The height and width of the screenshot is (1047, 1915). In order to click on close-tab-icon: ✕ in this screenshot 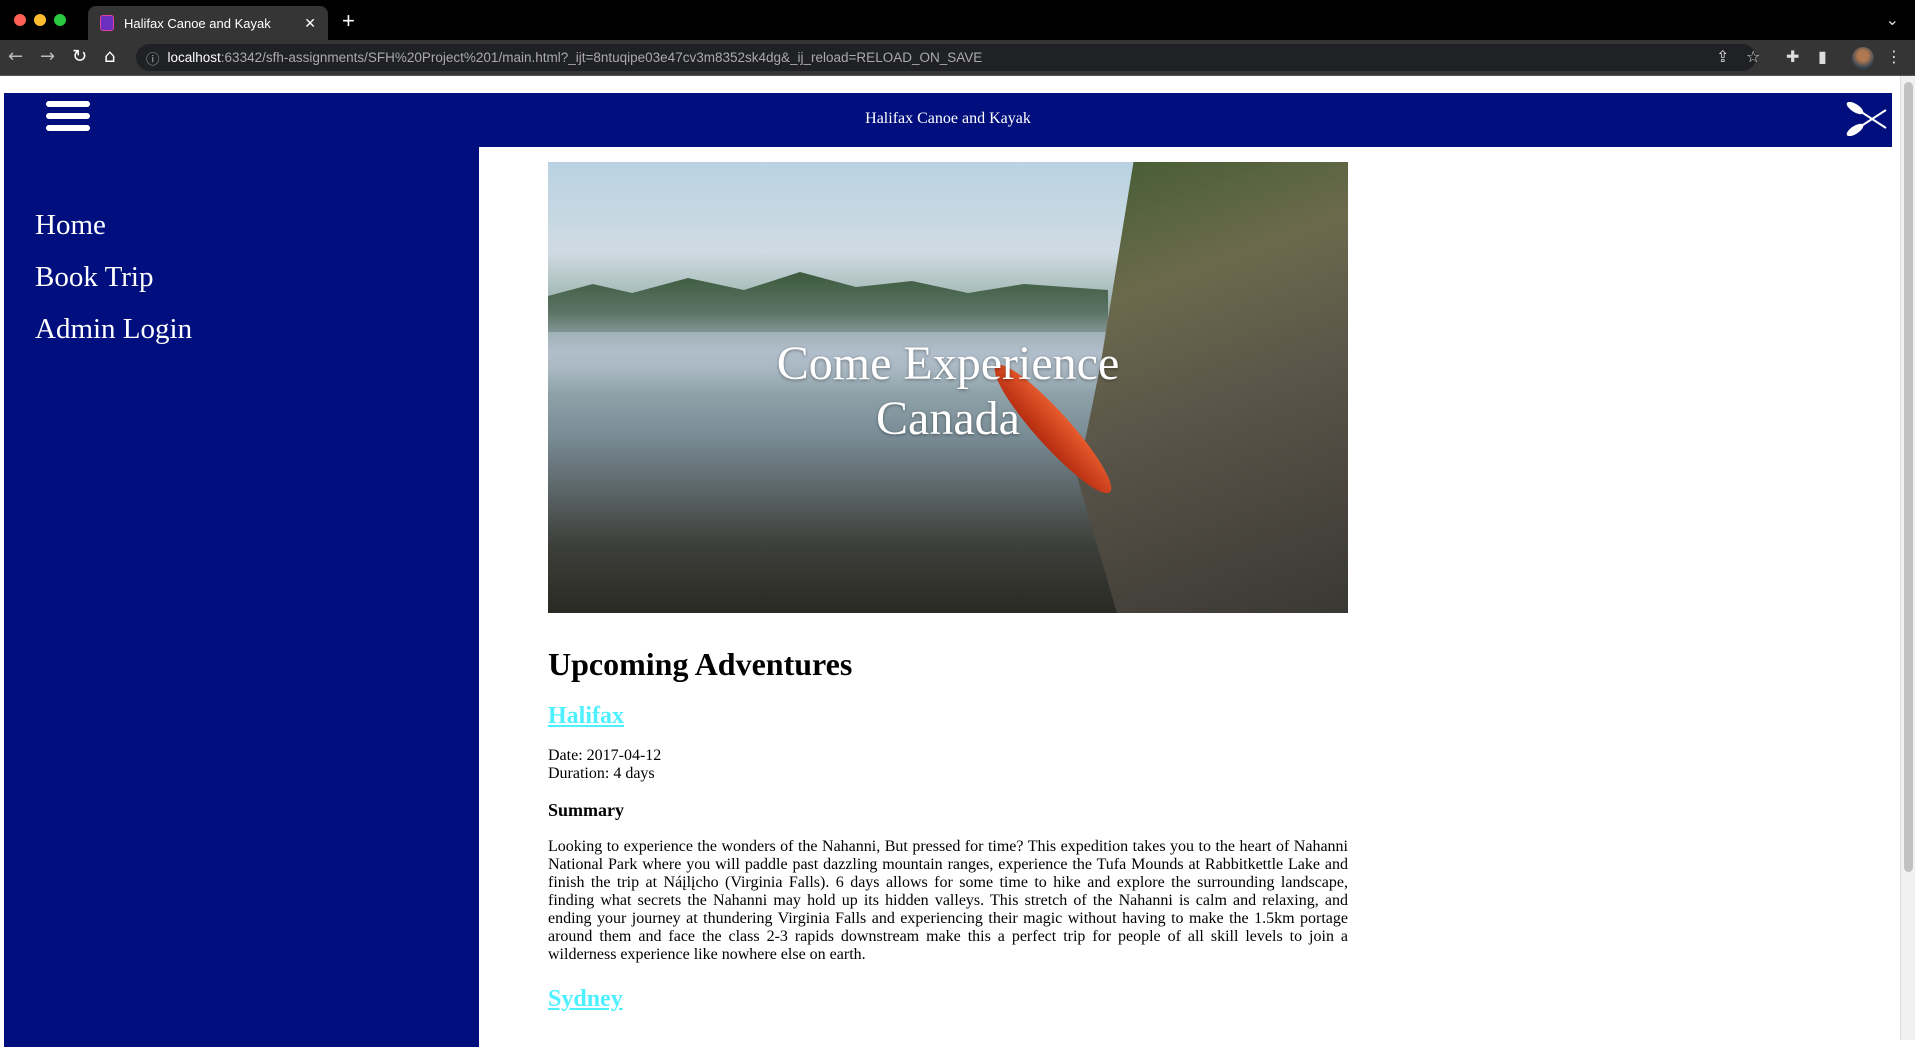, I will do `click(310, 23)`.